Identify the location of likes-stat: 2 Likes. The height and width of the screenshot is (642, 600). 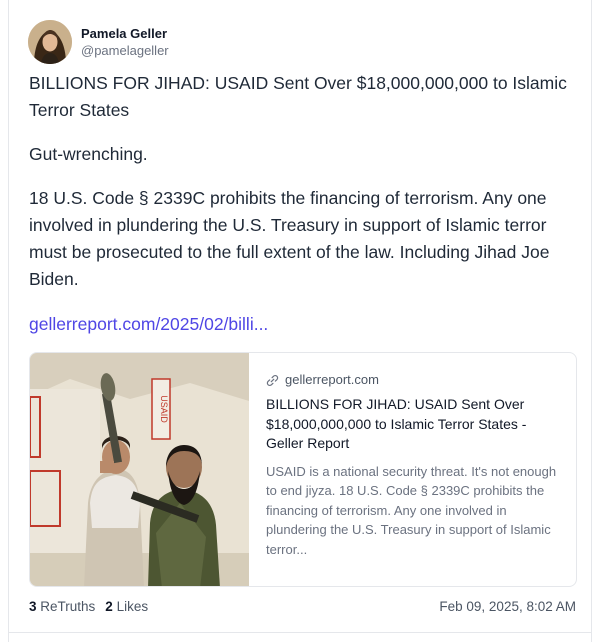
(126, 606).